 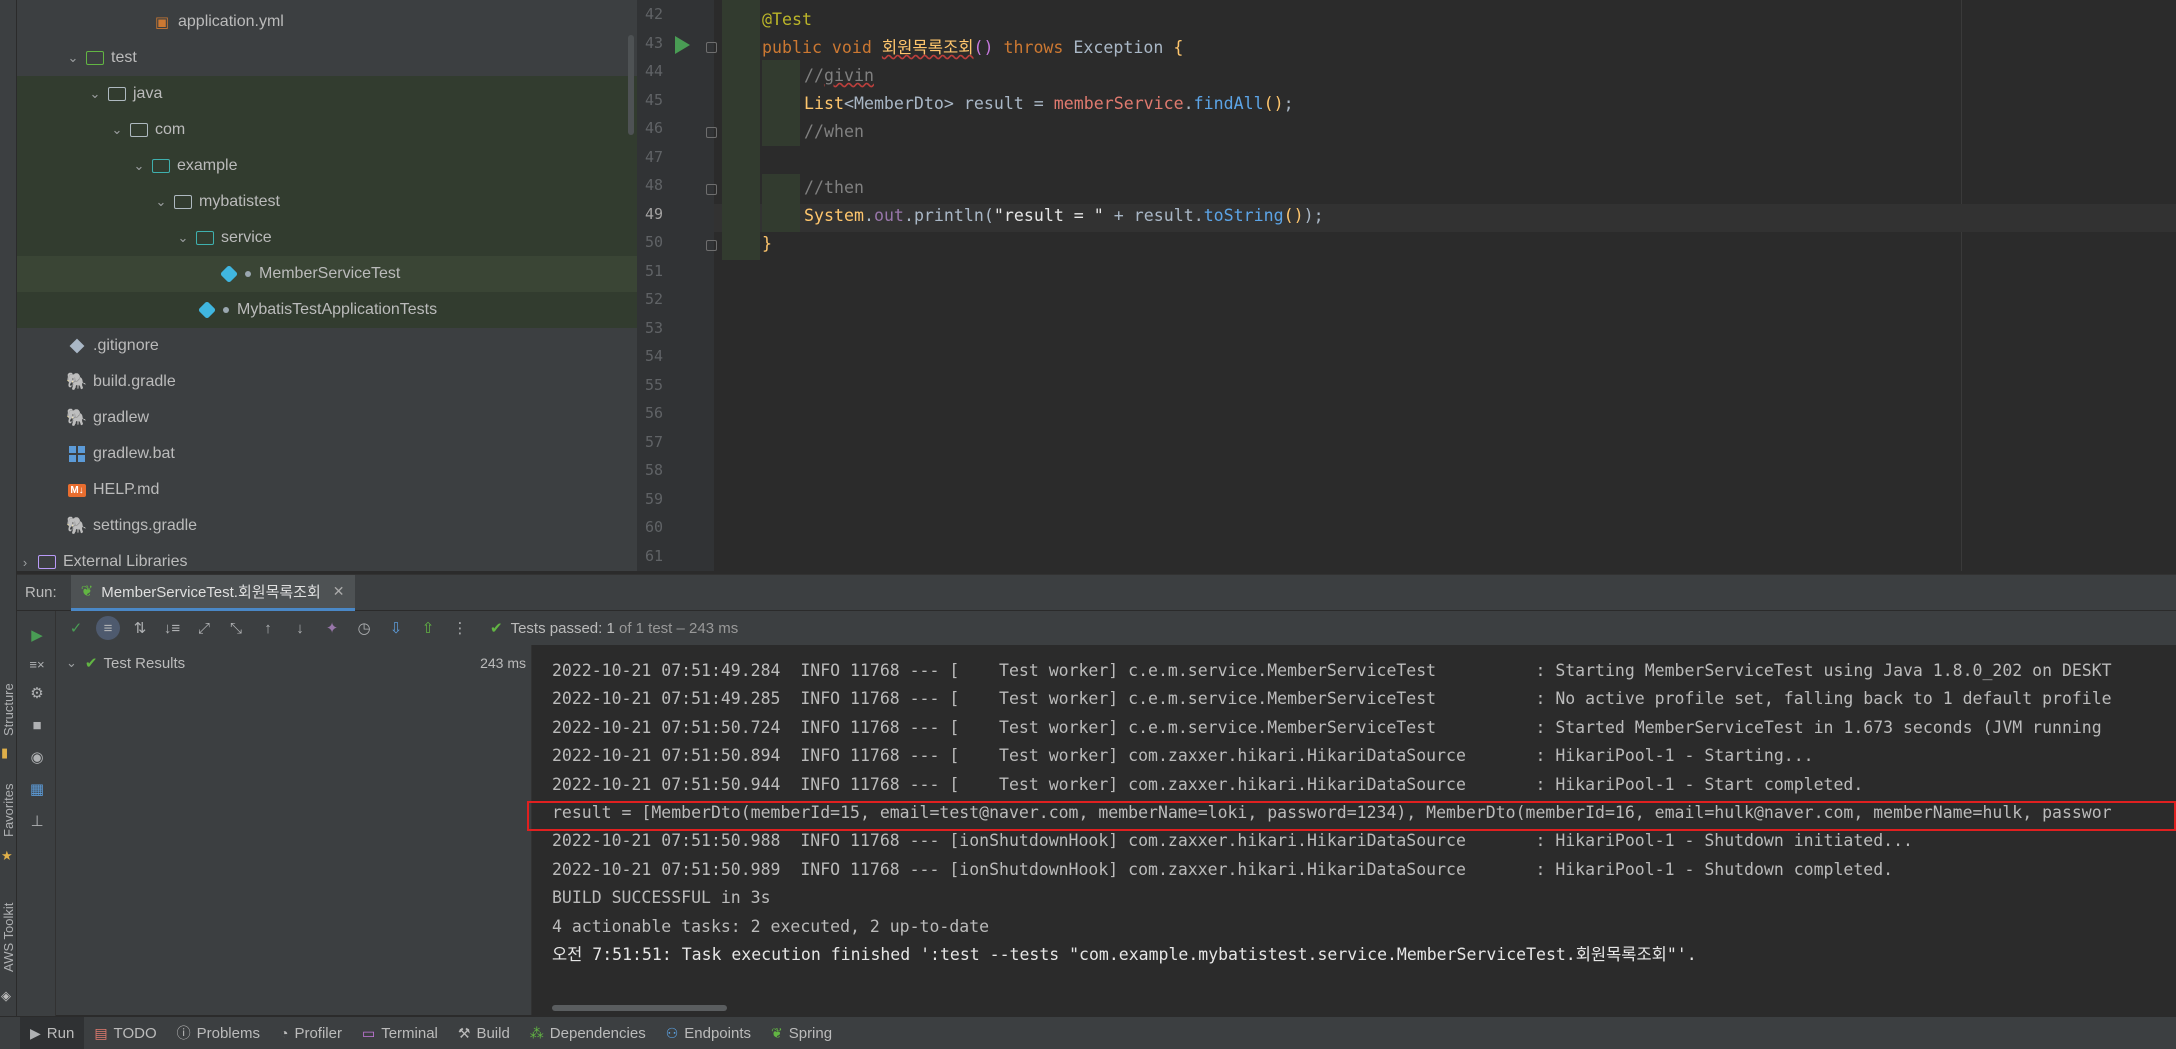 I want to click on tree-item: ⌄ example, so click(x=327, y=166).